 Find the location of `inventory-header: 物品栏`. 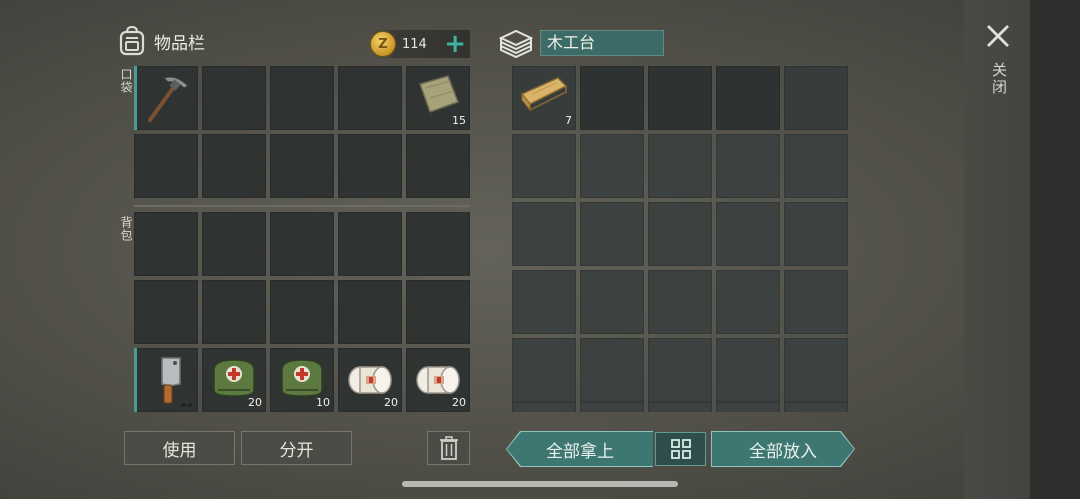

inventory-header: 物品栏 is located at coordinates (161, 41).